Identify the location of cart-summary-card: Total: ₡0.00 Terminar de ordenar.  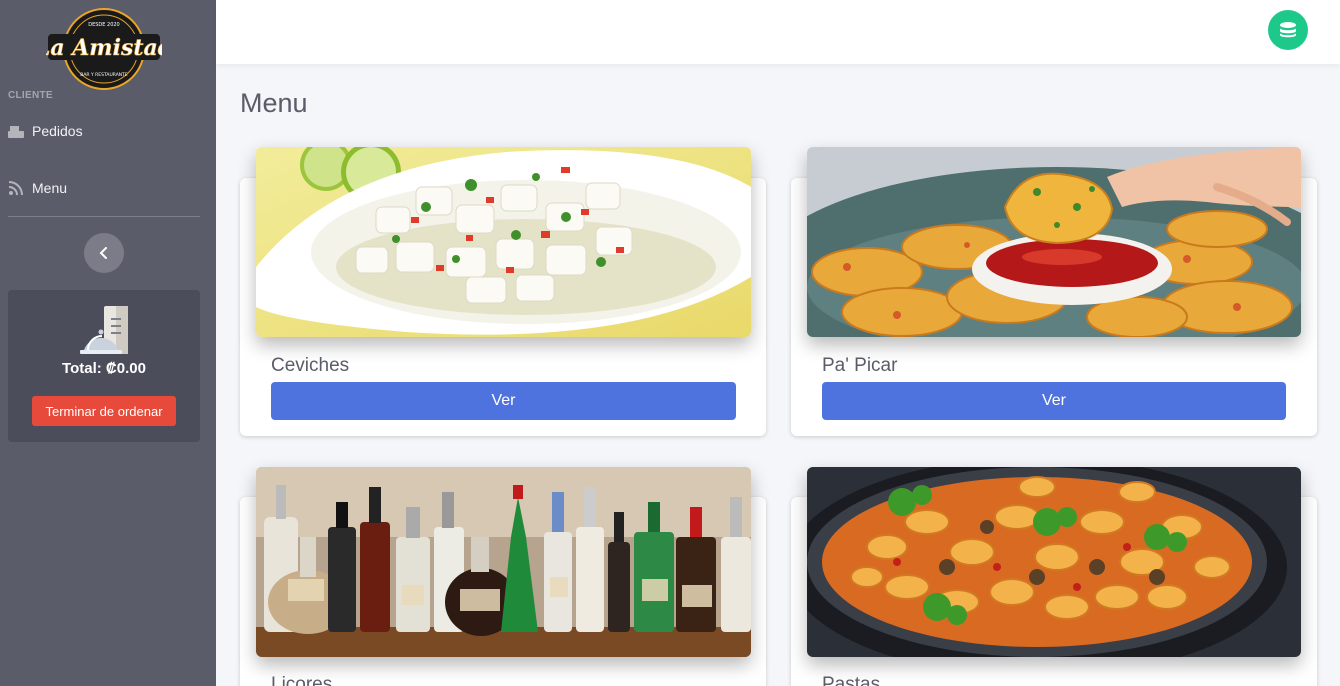
(104, 366).